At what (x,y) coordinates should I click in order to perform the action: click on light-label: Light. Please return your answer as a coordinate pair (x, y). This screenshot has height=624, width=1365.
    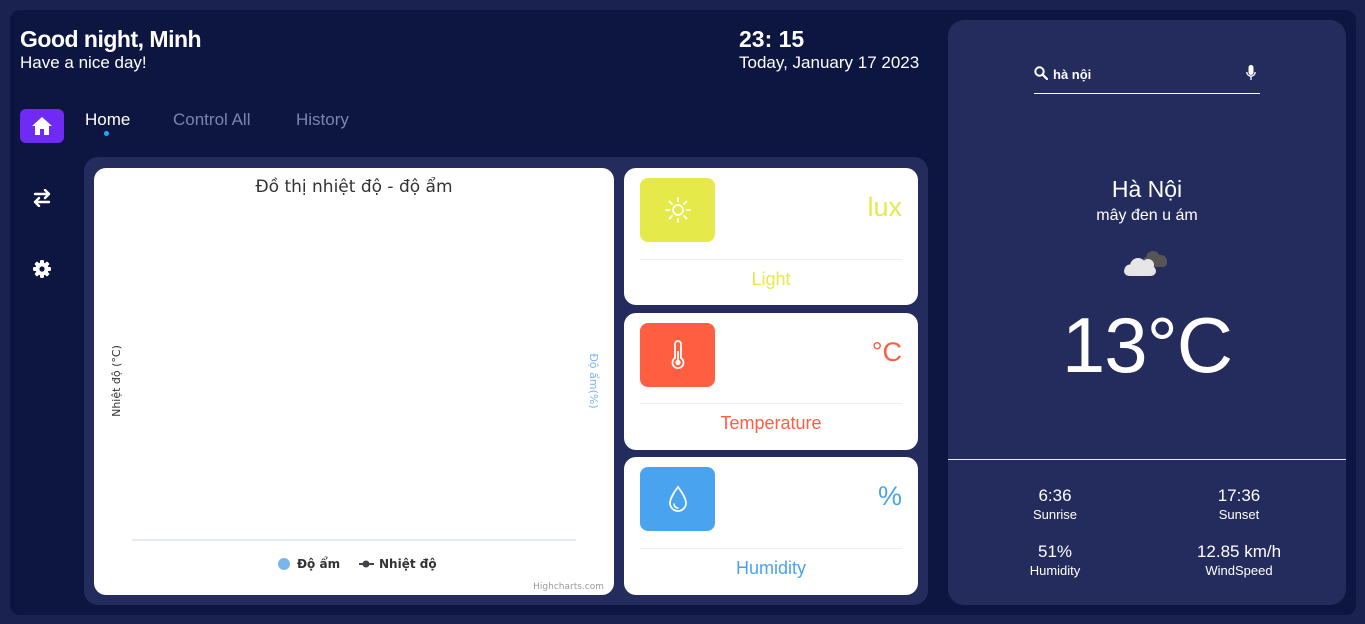
    Looking at the image, I should click on (771, 279).